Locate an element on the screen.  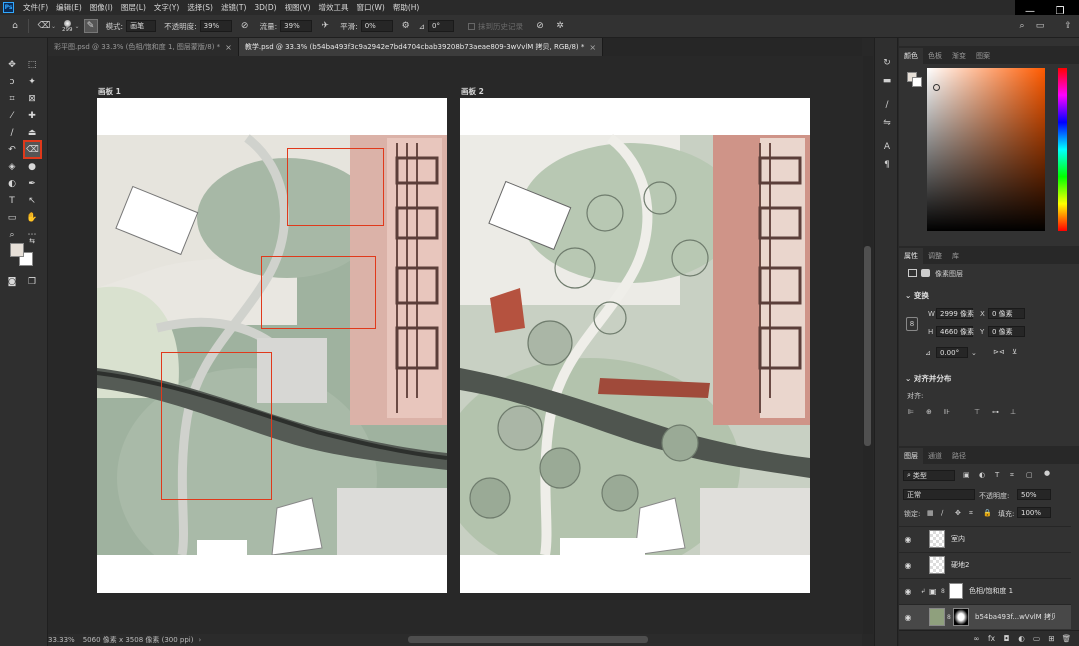
menu-layer: 图层(L) is located at coordinates (133, 7).